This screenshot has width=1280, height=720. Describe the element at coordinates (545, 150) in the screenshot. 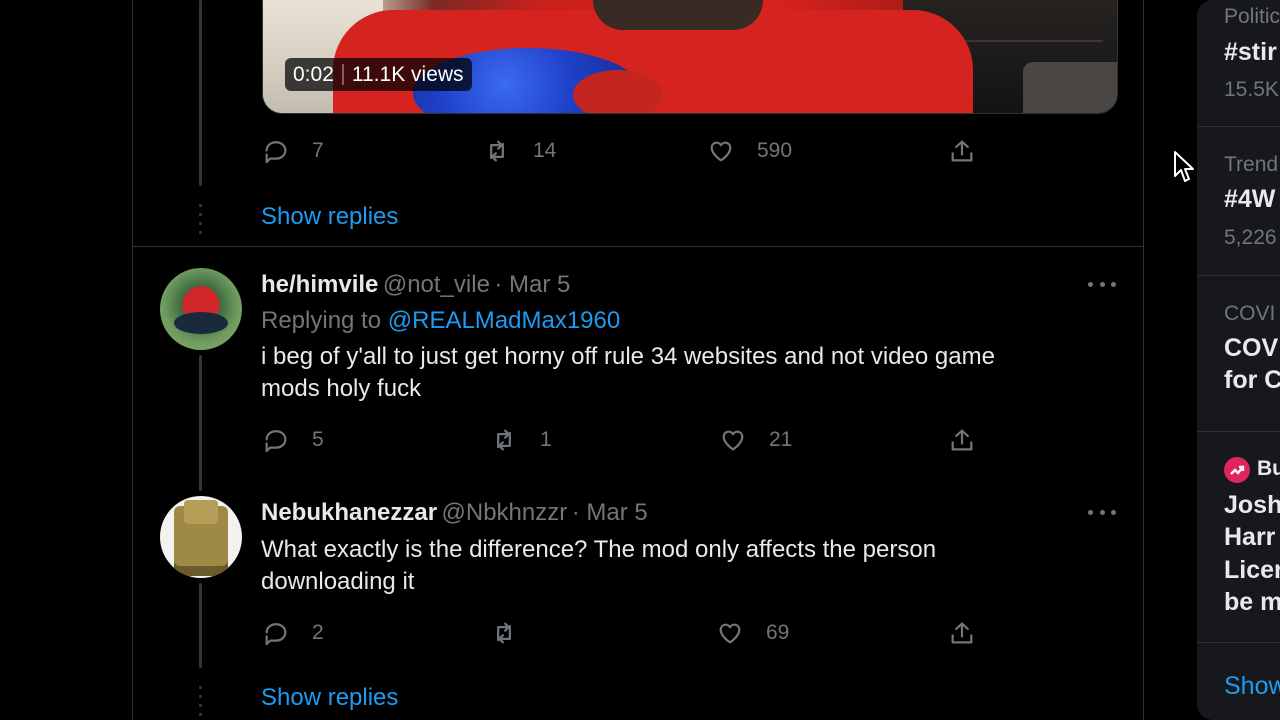

I see `retweet-count: 14` at that location.